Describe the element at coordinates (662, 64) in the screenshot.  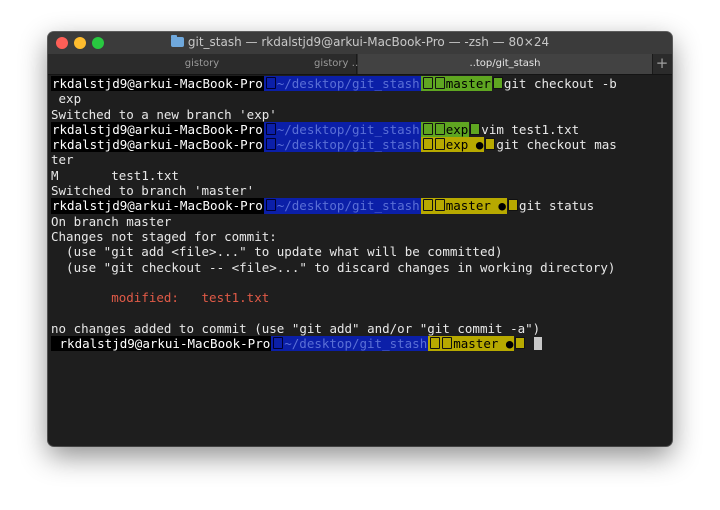
I see `new-tab-button: +` at that location.